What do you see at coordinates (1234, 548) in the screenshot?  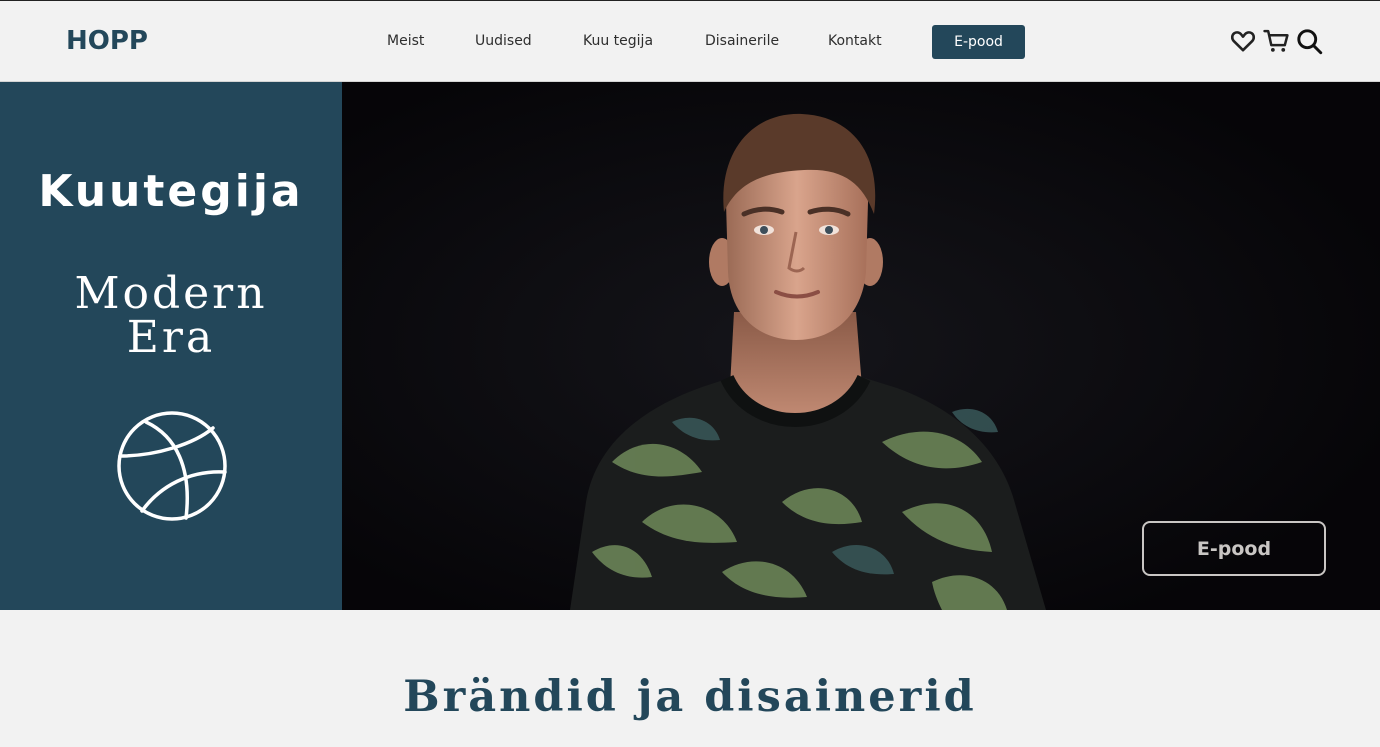 I see `hero-shop-button: E-pood` at bounding box center [1234, 548].